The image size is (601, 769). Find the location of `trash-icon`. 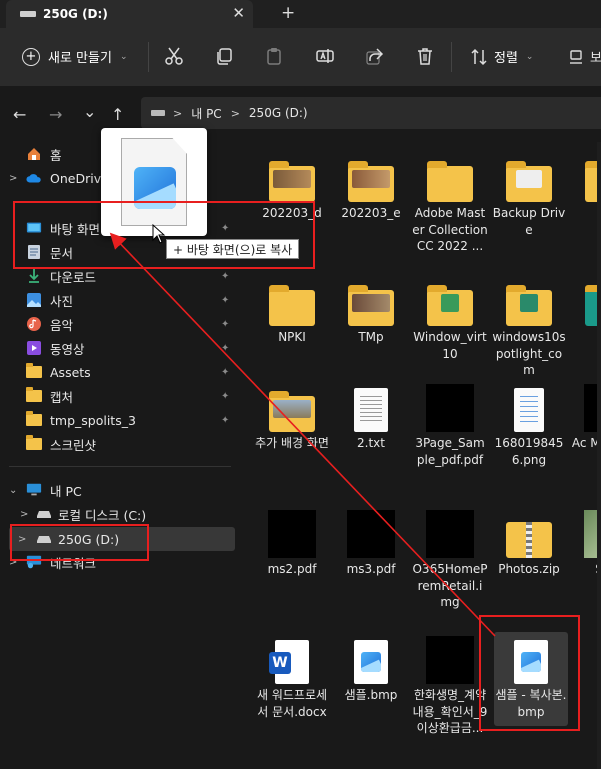

trash-icon is located at coordinates (425, 56).